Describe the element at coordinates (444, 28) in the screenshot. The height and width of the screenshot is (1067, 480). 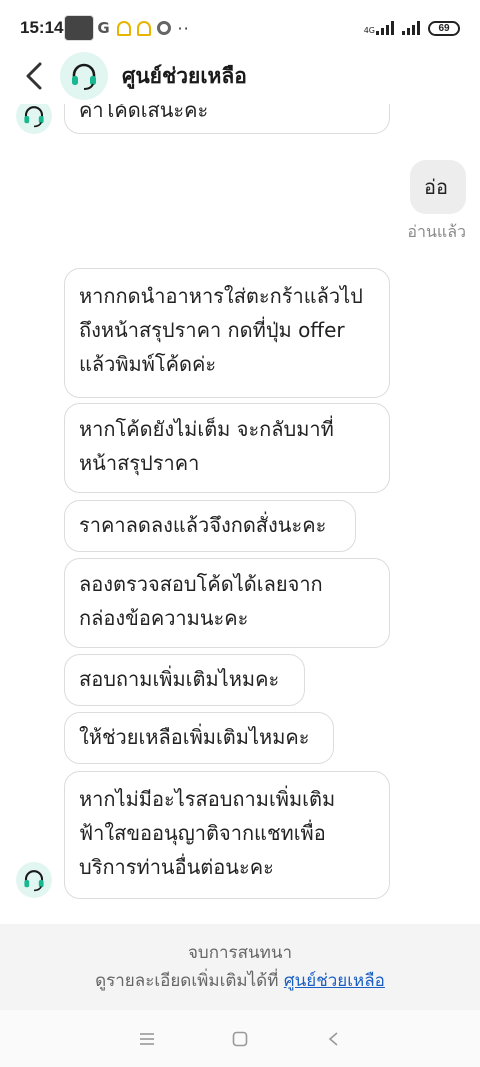
I see `battery-icon: 69` at that location.